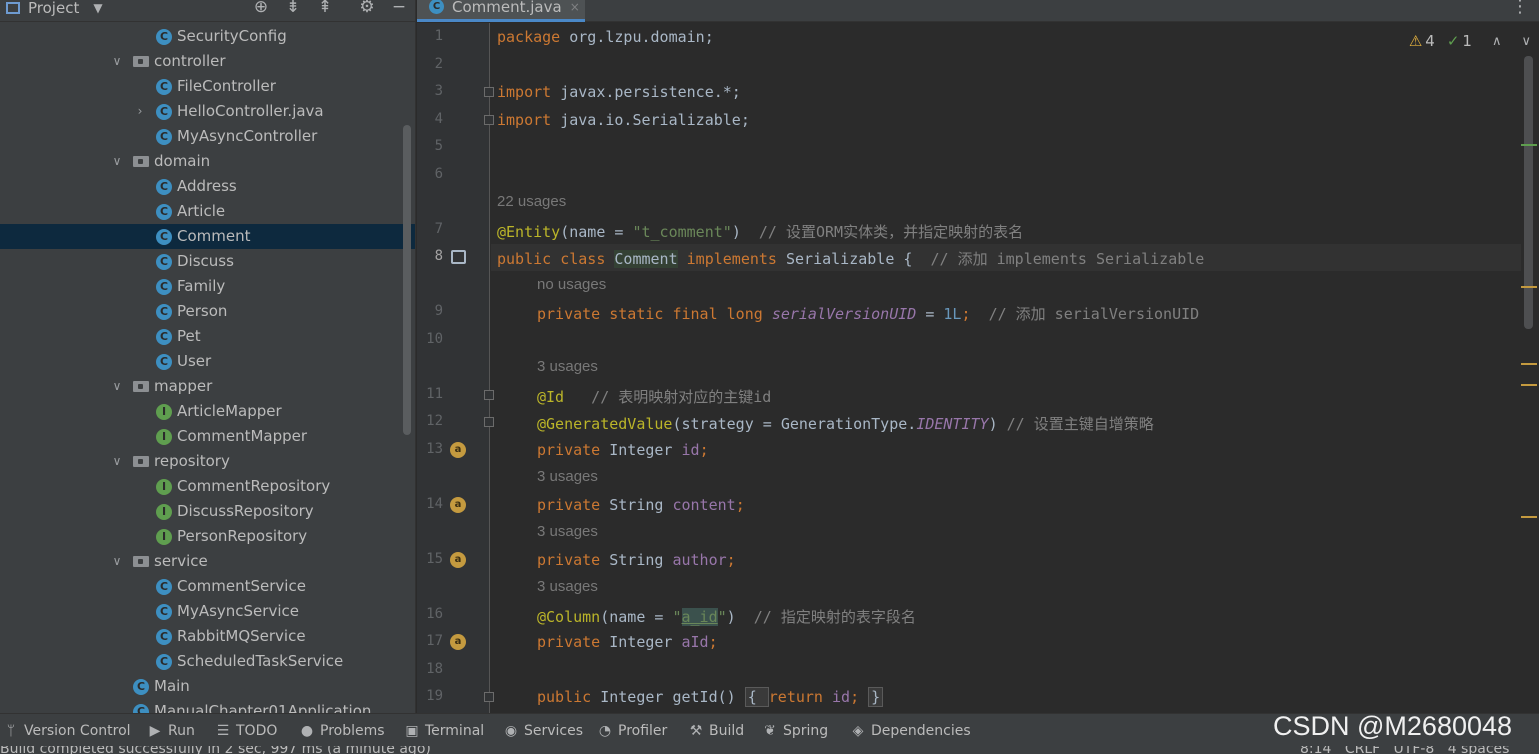 The image size is (1539, 754). What do you see at coordinates (207, 336) in the screenshot?
I see `tree-item-pet: C Pet` at bounding box center [207, 336].